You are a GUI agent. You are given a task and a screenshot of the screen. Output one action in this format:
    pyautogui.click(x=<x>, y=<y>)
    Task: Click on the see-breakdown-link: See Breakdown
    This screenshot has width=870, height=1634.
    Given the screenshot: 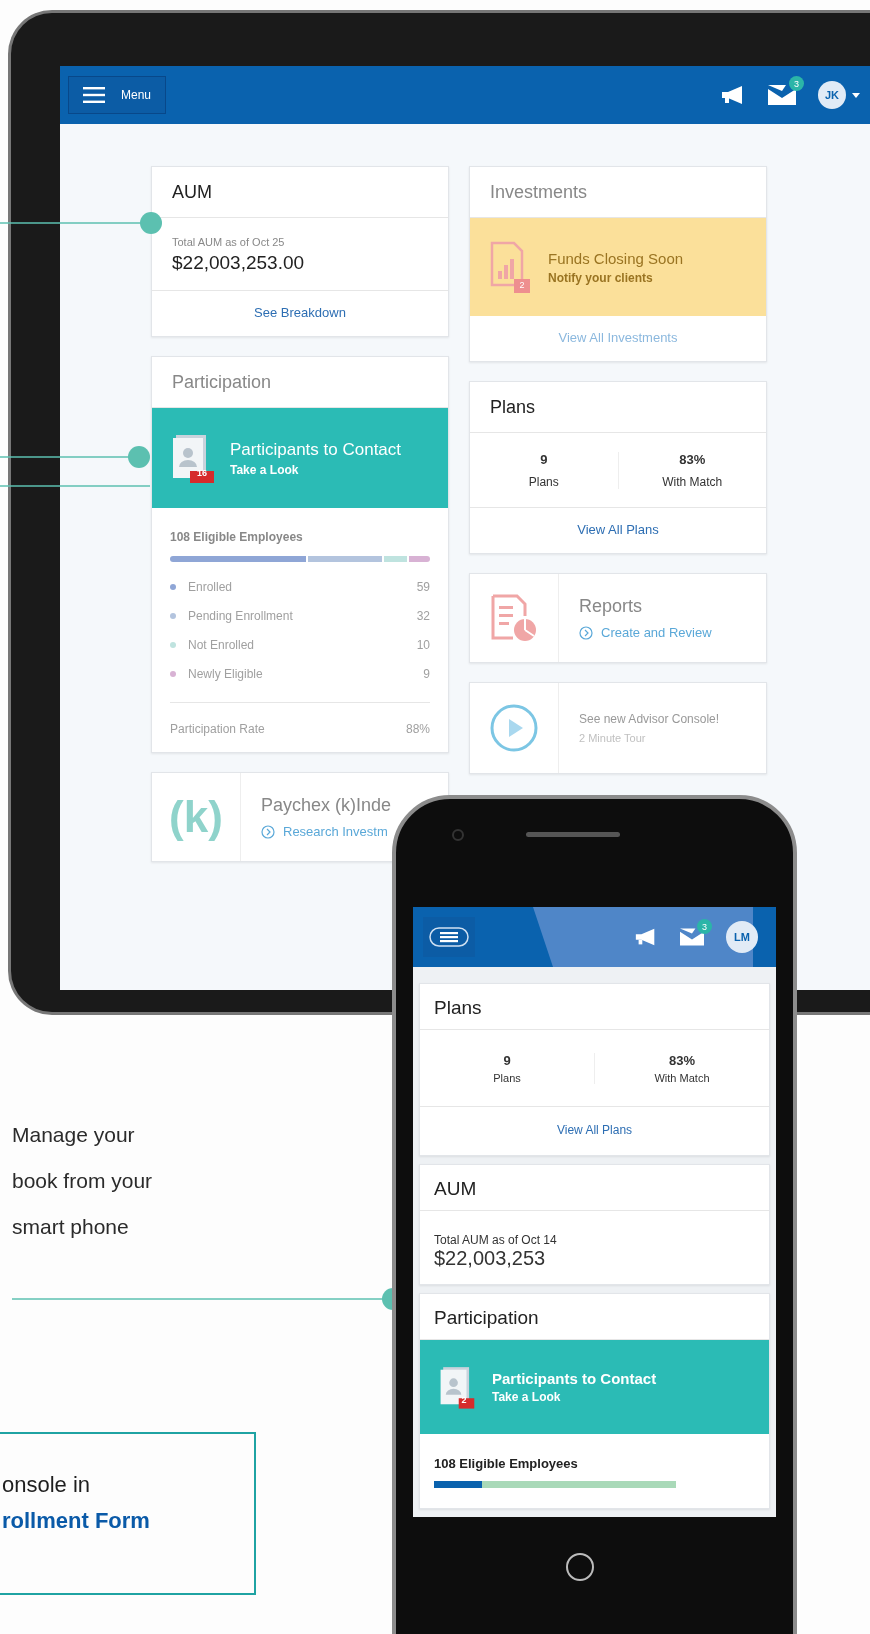 What is the action you would take?
    pyautogui.click(x=300, y=313)
    